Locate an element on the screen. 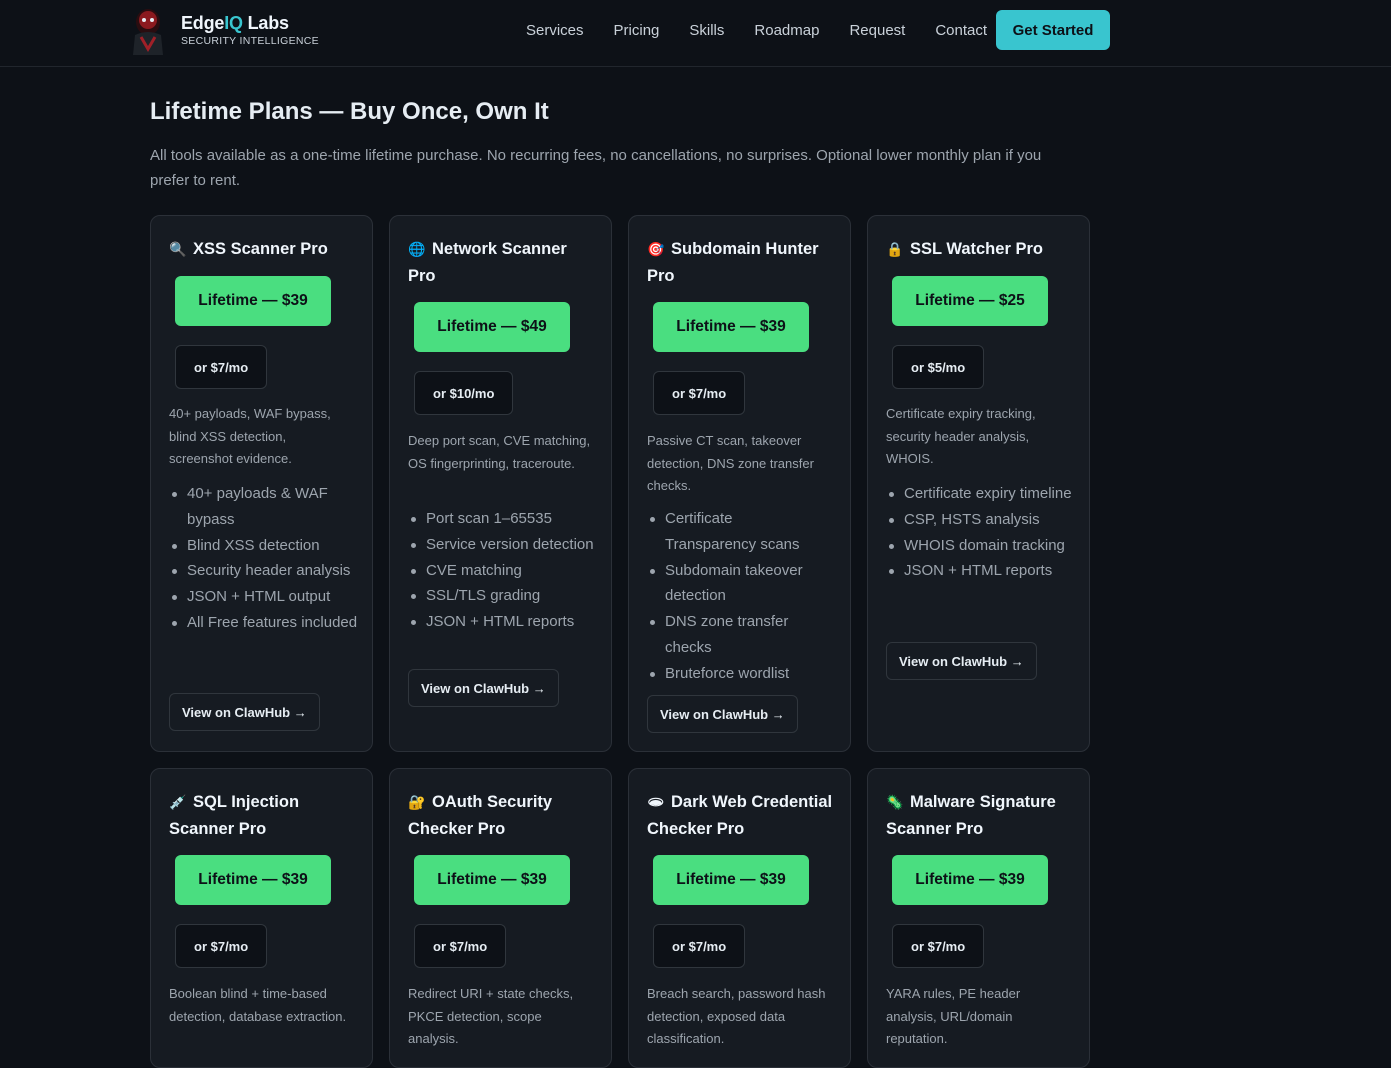 The height and width of the screenshot is (1068, 1391). brand-name: EdgeIQ Labs is located at coordinates (235, 23).